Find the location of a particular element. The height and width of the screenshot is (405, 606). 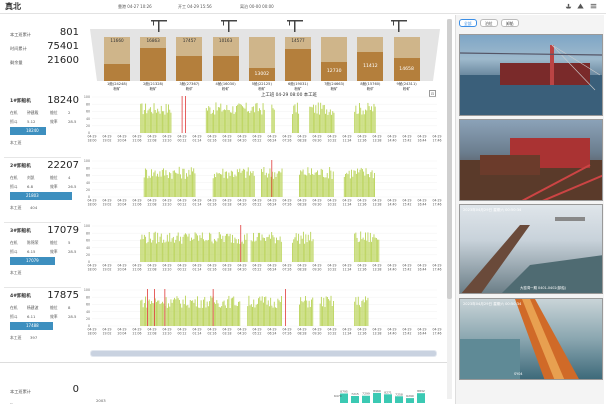

y-tick-label: 40 is located at coordinates (88, 119).